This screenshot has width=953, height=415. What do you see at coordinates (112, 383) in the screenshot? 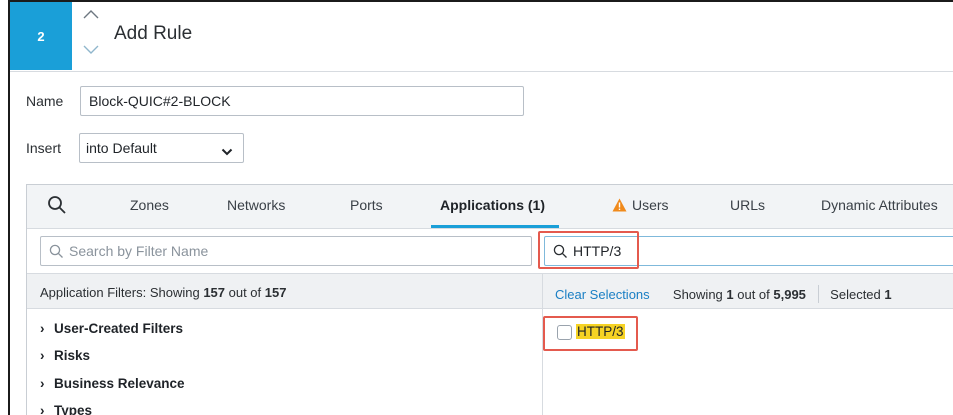
I see `filter-group-business-relevance: › Business Relevance` at bounding box center [112, 383].